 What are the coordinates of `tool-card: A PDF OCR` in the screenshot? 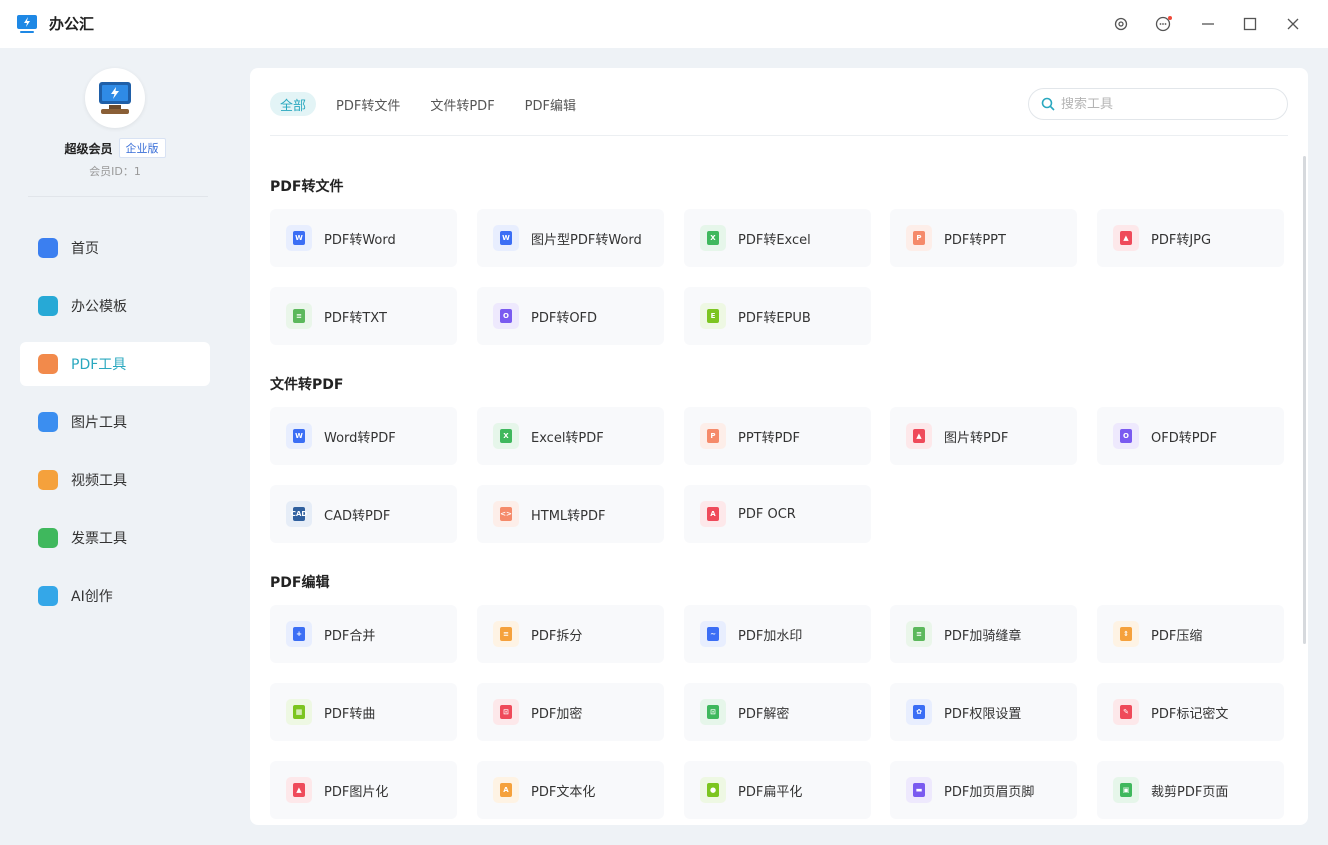 It's located at (777, 514).